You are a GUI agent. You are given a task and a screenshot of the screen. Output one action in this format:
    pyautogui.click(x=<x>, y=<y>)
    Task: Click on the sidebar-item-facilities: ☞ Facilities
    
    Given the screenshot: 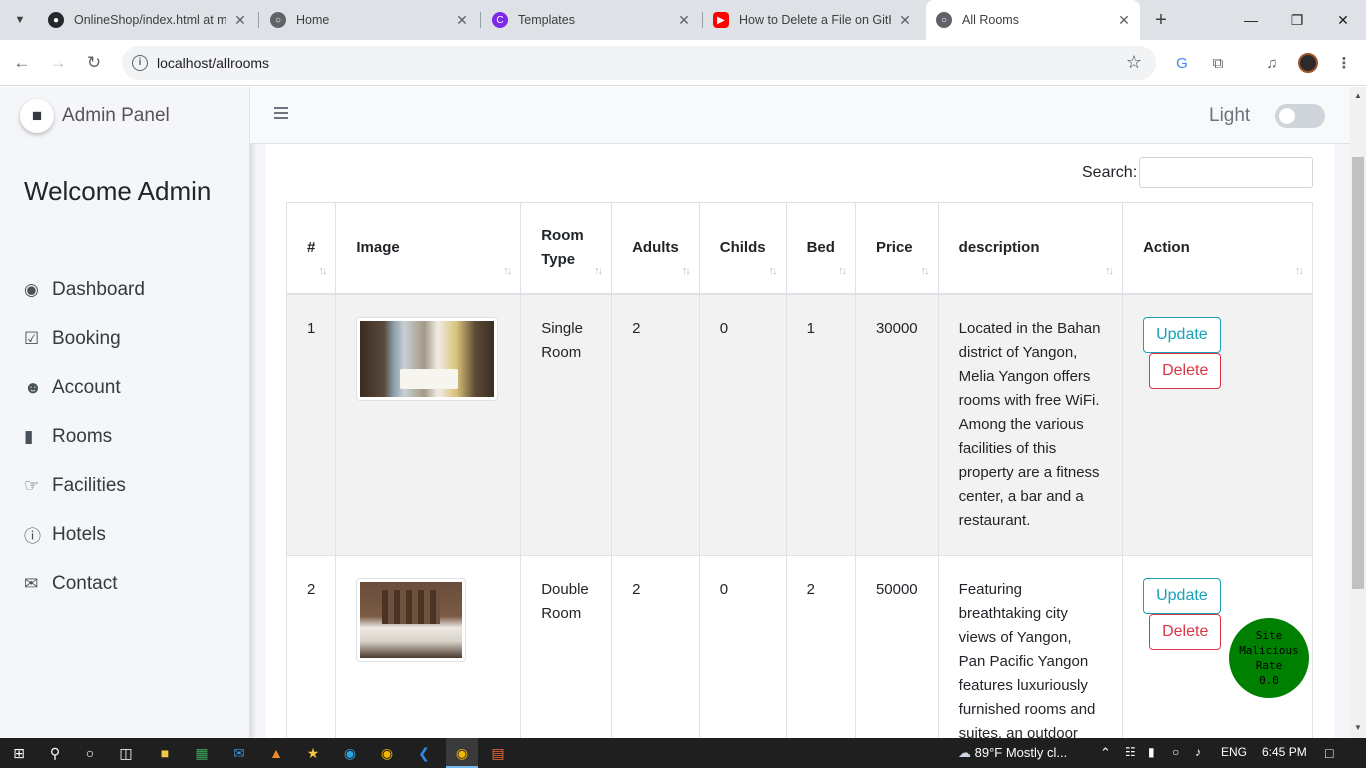 What is the action you would take?
    pyautogui.click(x=84, y=485)
    